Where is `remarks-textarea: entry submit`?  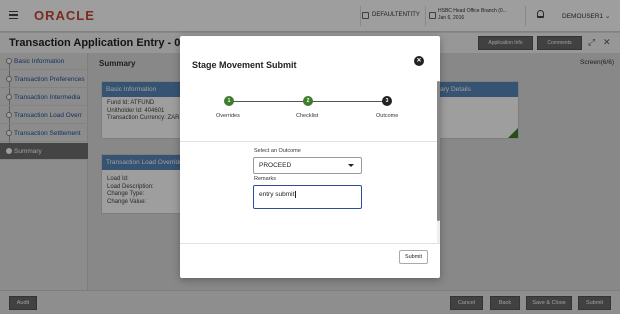 remarks-textarea: entry submit is located at coordinates (307, 197).